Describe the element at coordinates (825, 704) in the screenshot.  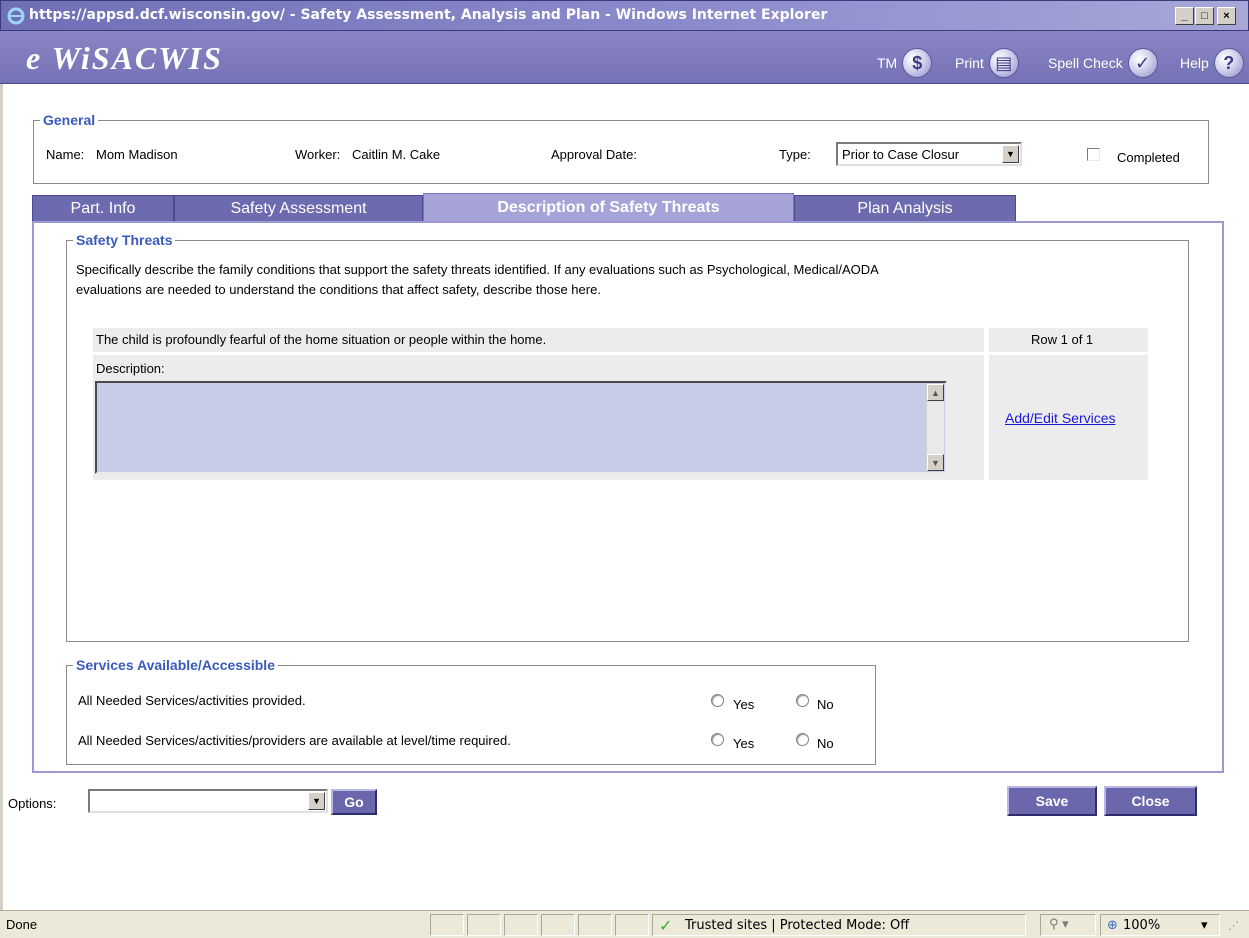
I see `services-provided-no-label: No` at that location.